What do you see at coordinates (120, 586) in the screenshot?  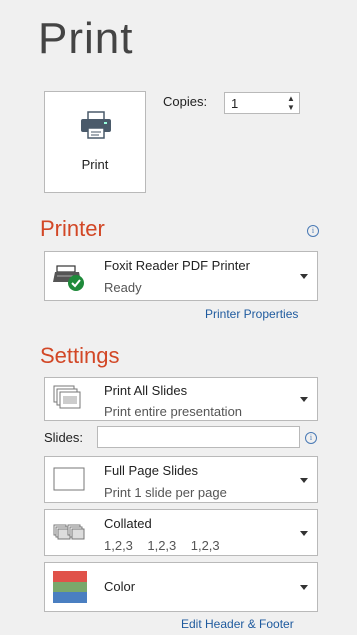 I see `color-main: Color` at bounding box center [120, 586].